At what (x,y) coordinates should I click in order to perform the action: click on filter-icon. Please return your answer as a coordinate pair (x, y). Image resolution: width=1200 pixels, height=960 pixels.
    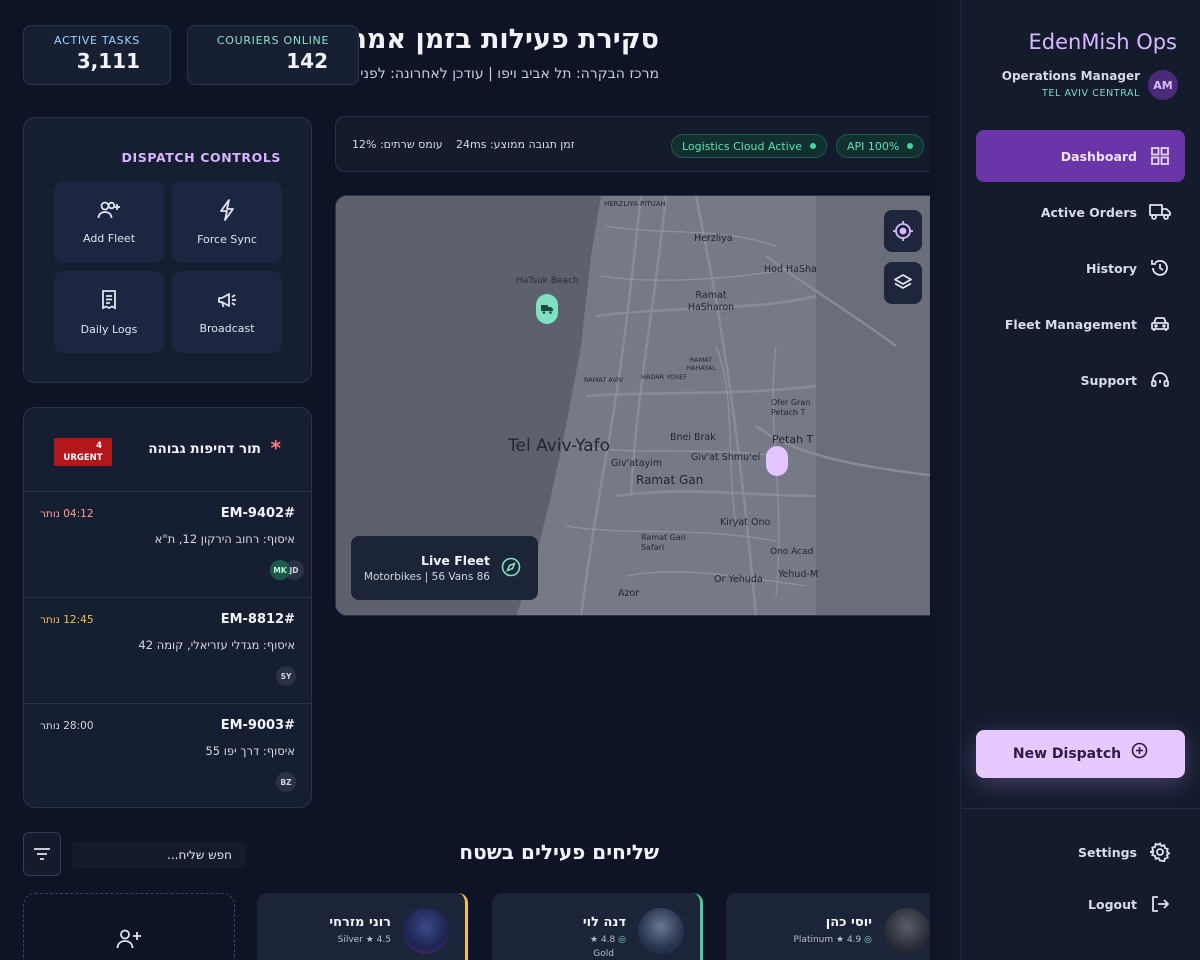
    Looking at the image, I should click on (42, 854).